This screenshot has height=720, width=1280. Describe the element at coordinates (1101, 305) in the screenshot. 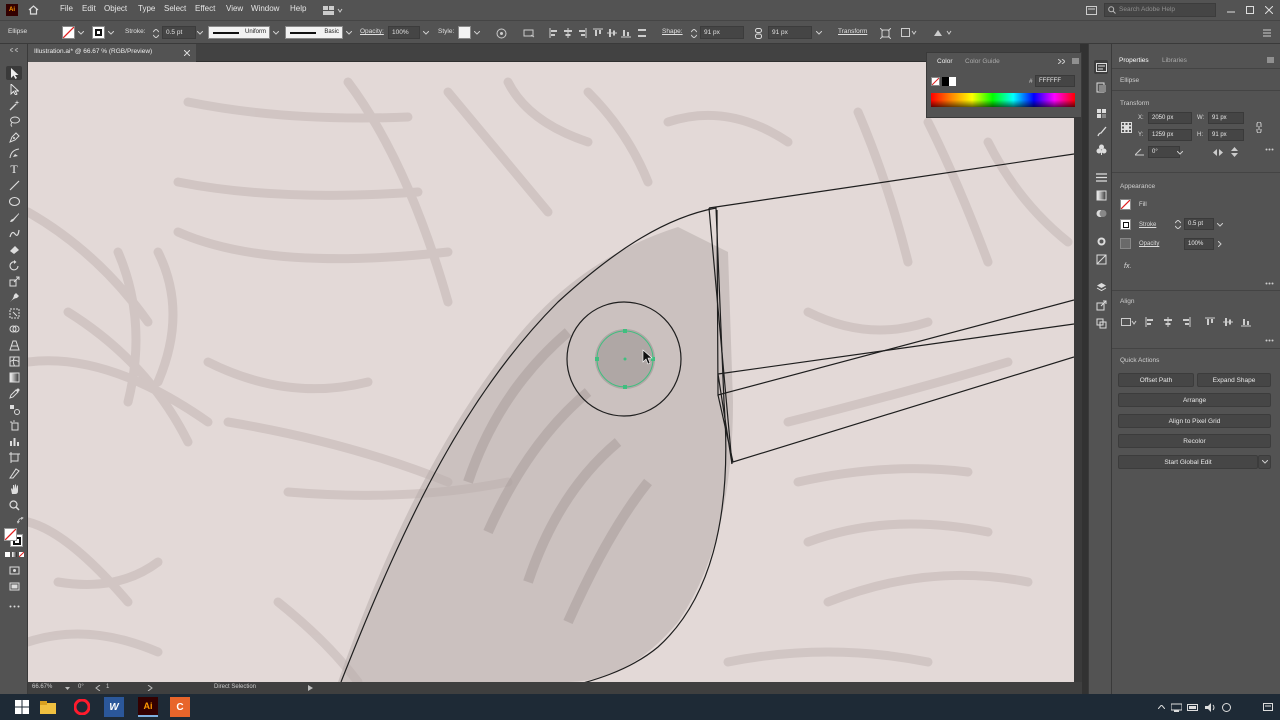

I see `export-panel-icon` at that location.